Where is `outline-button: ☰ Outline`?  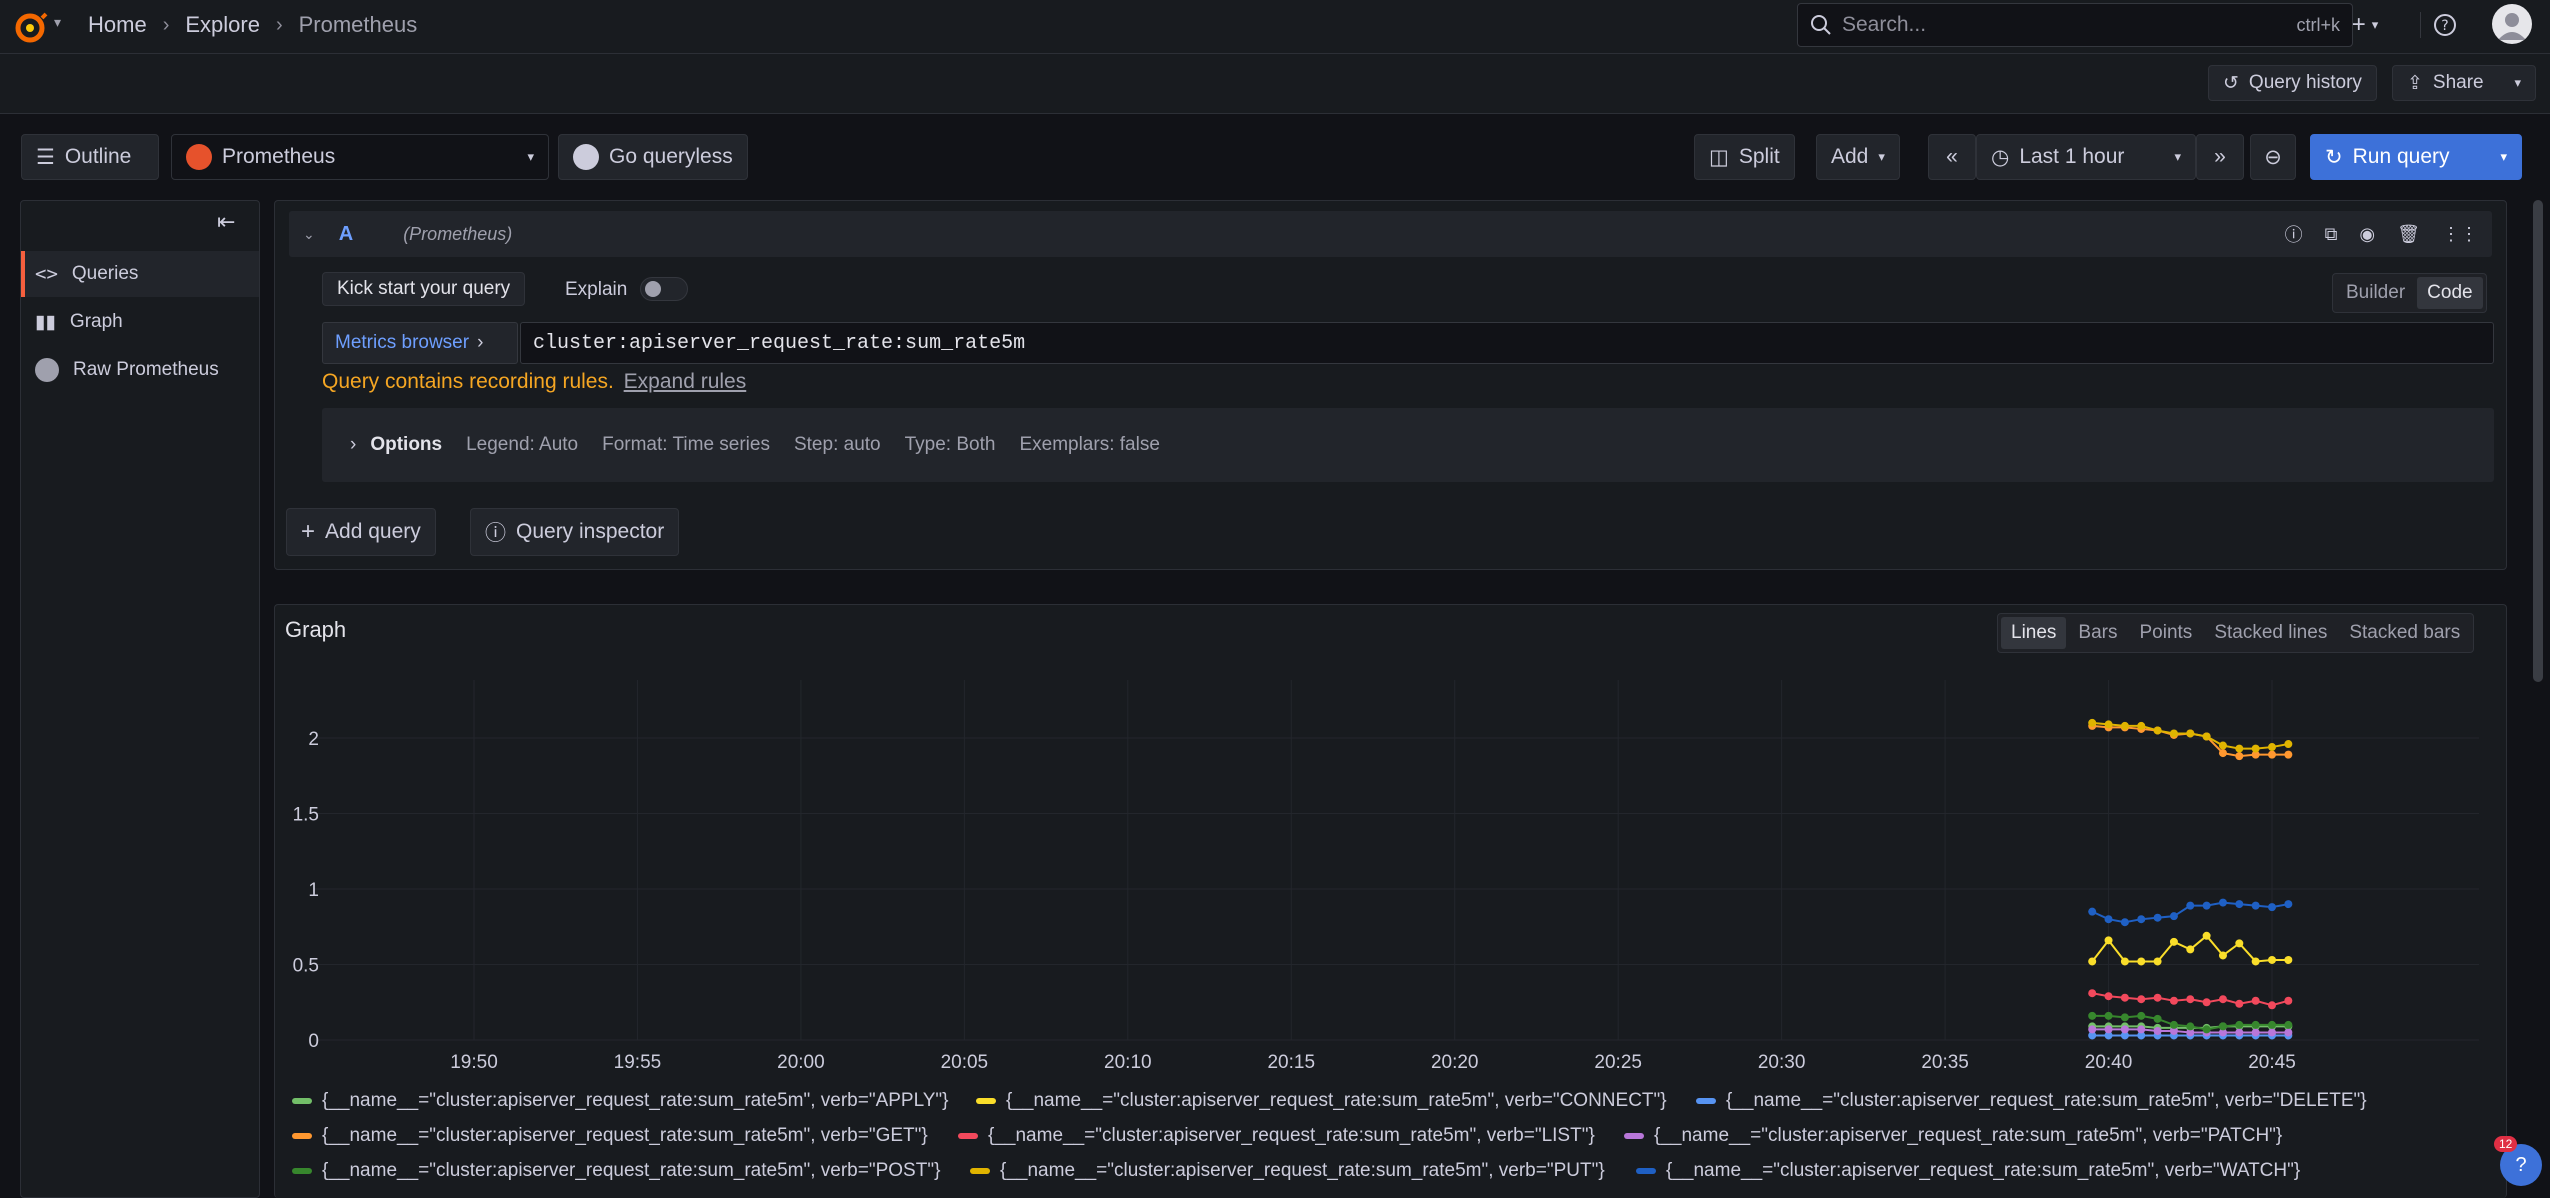
outline-button: ☰ Outline is located at coordinates (90, 157).